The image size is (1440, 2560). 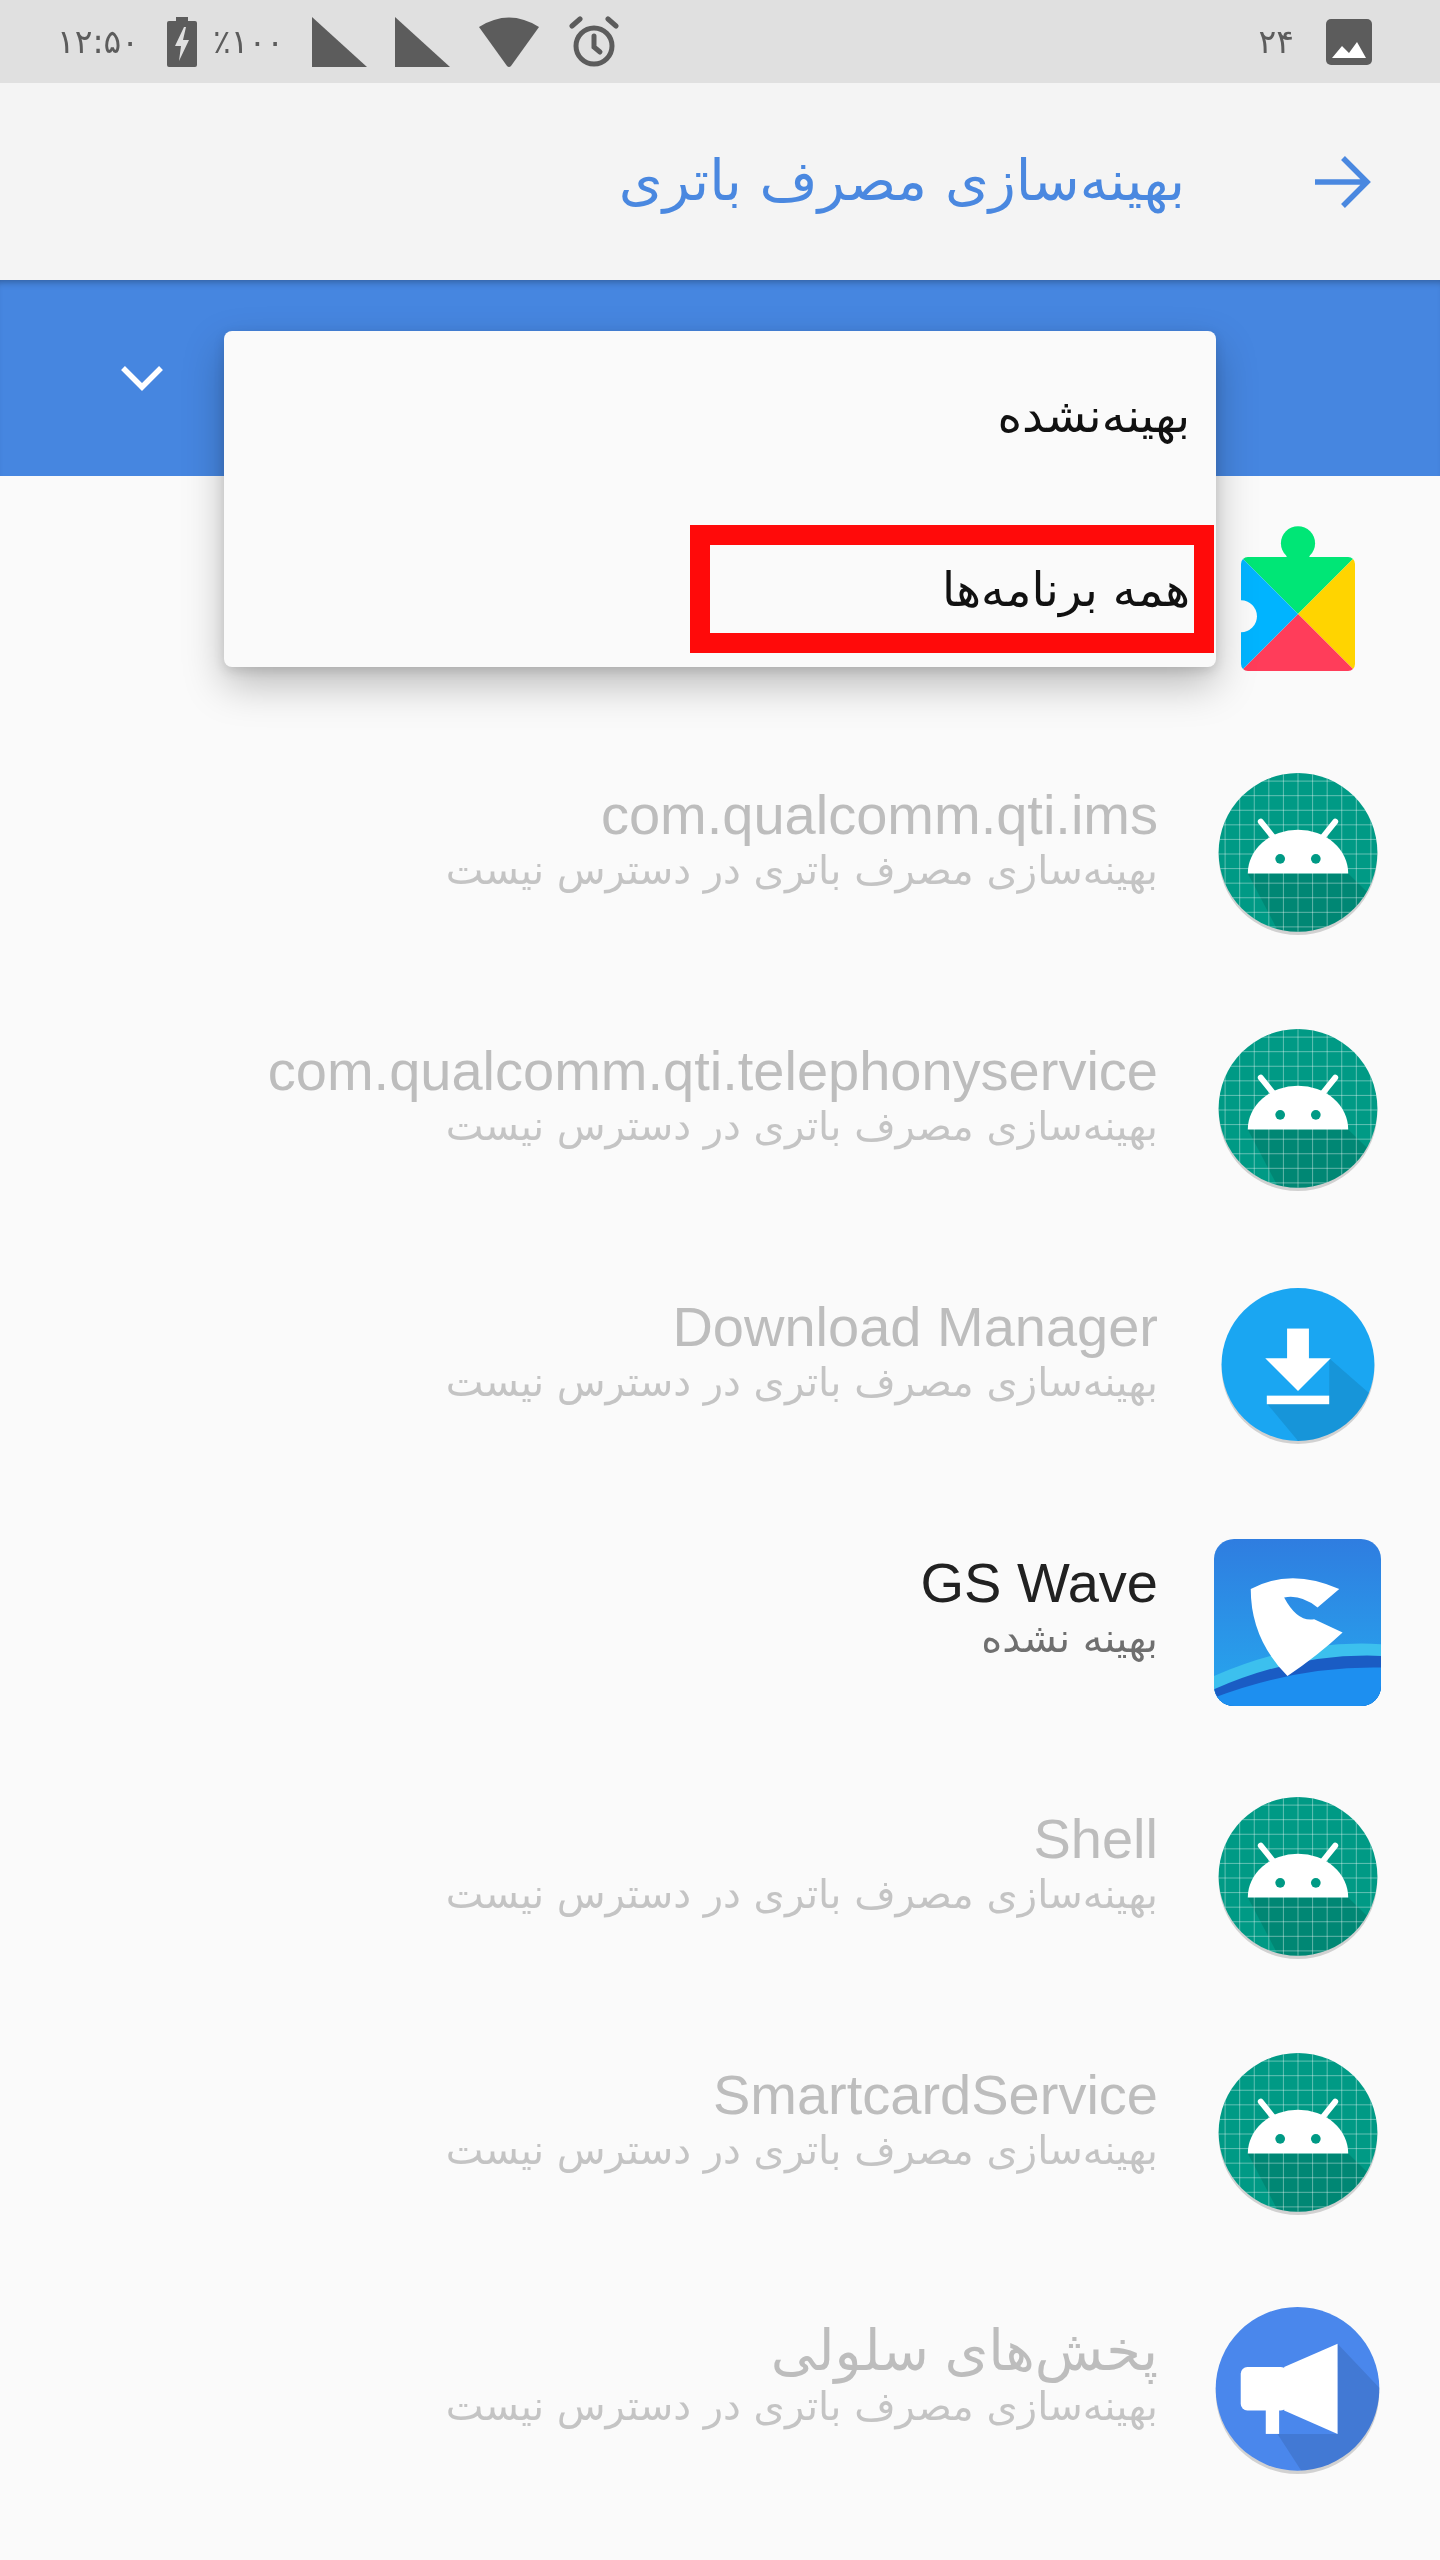 I want to click on alarm-clock-icon, so click(x=593, y=41).